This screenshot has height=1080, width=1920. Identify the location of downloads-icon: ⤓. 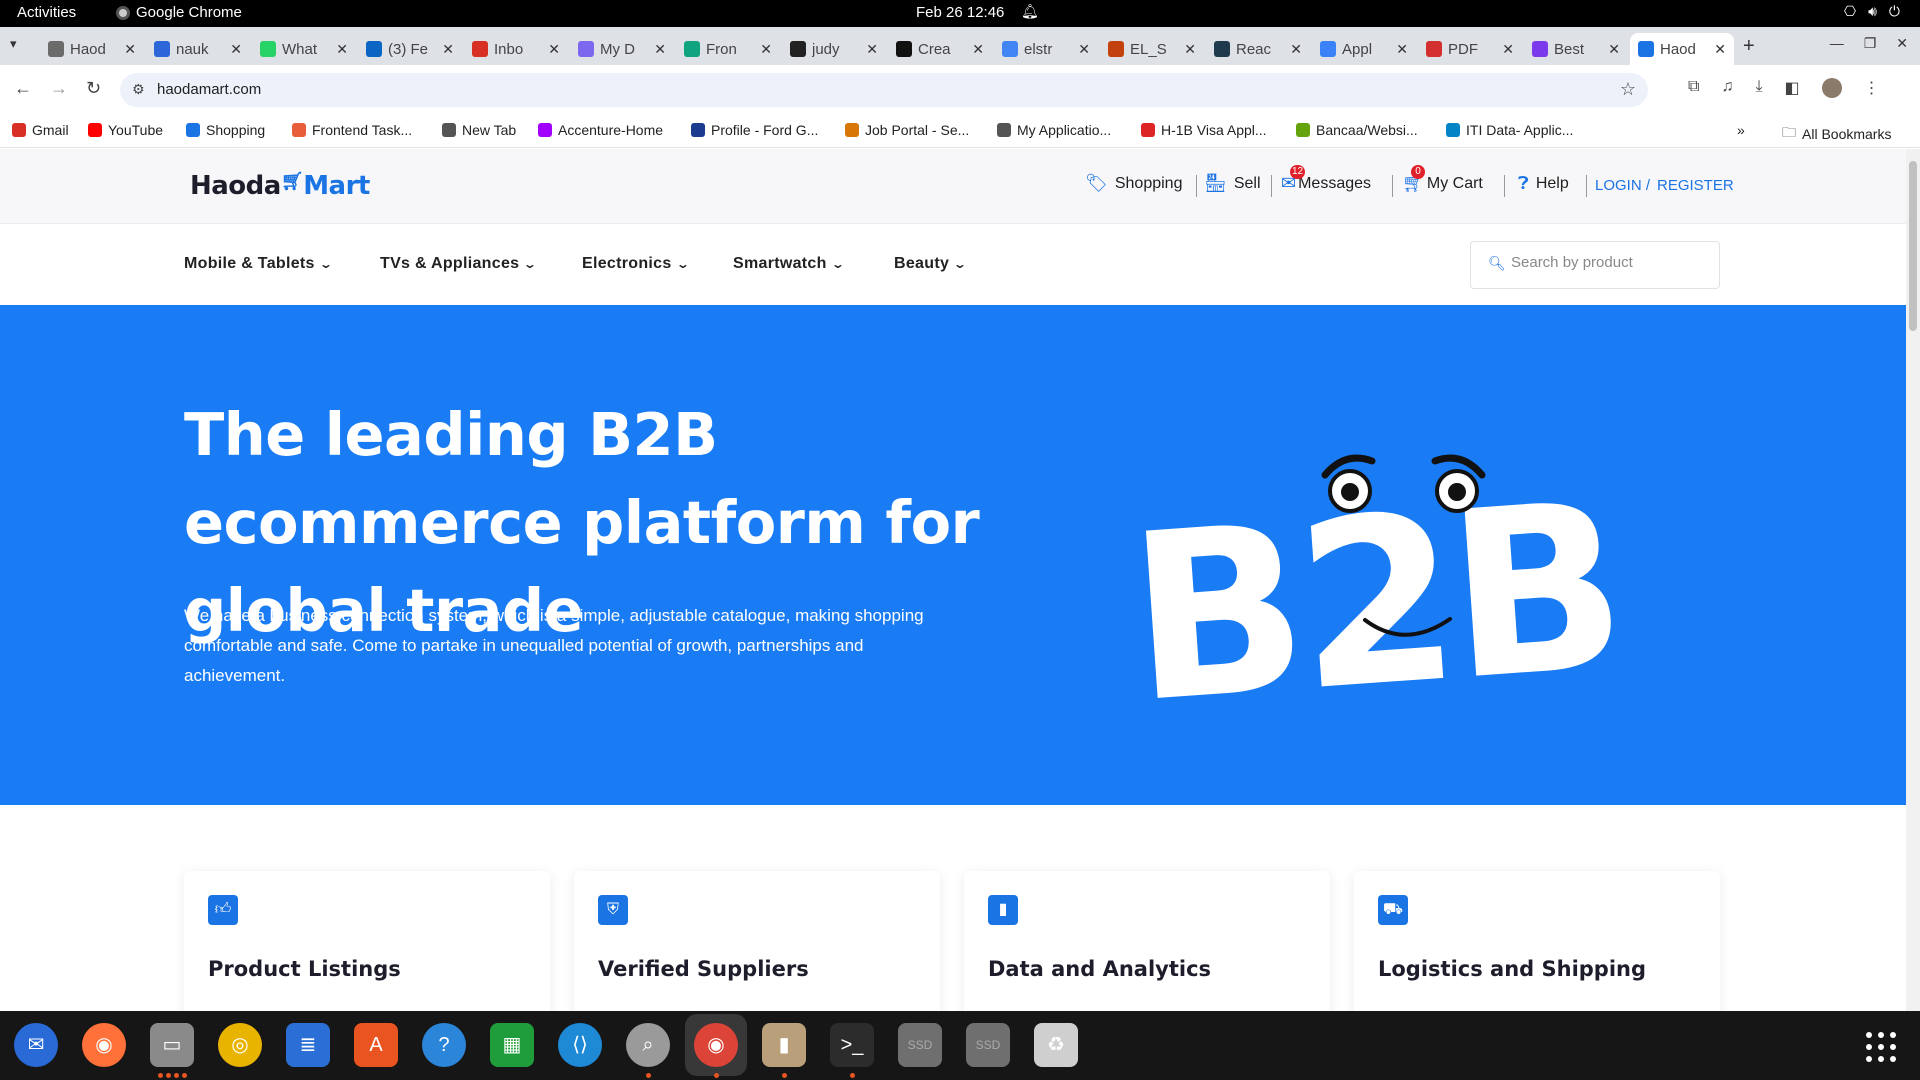
(1758, 88).